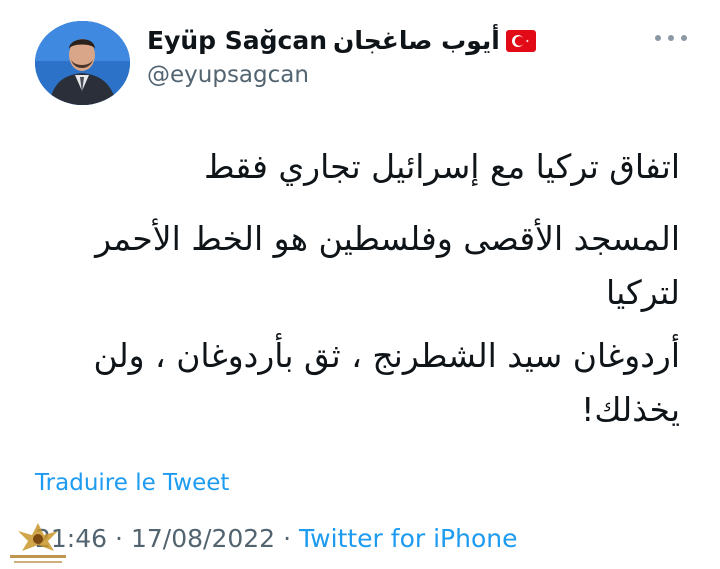  What do you see at coordinates (276, 538) in the screenshot?
I see `tweet-meta: 21:46 · 17/08/2022 · Twitter for iPhone` at bounding box center [276, 538].